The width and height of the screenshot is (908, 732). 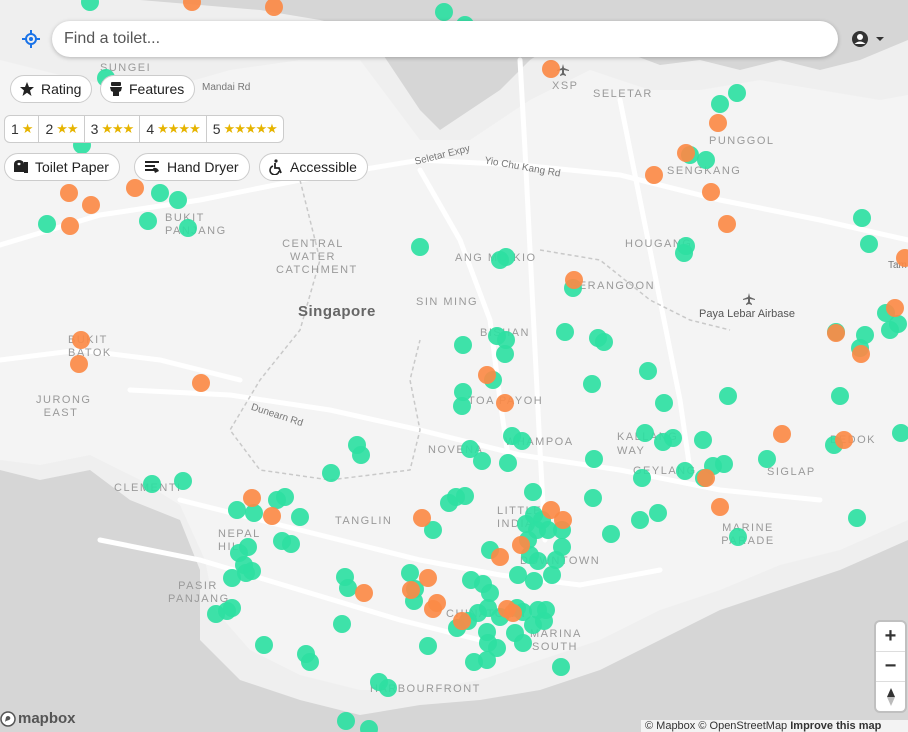 I want to click on zoom-out-button: −, so click(x=890, y=667).